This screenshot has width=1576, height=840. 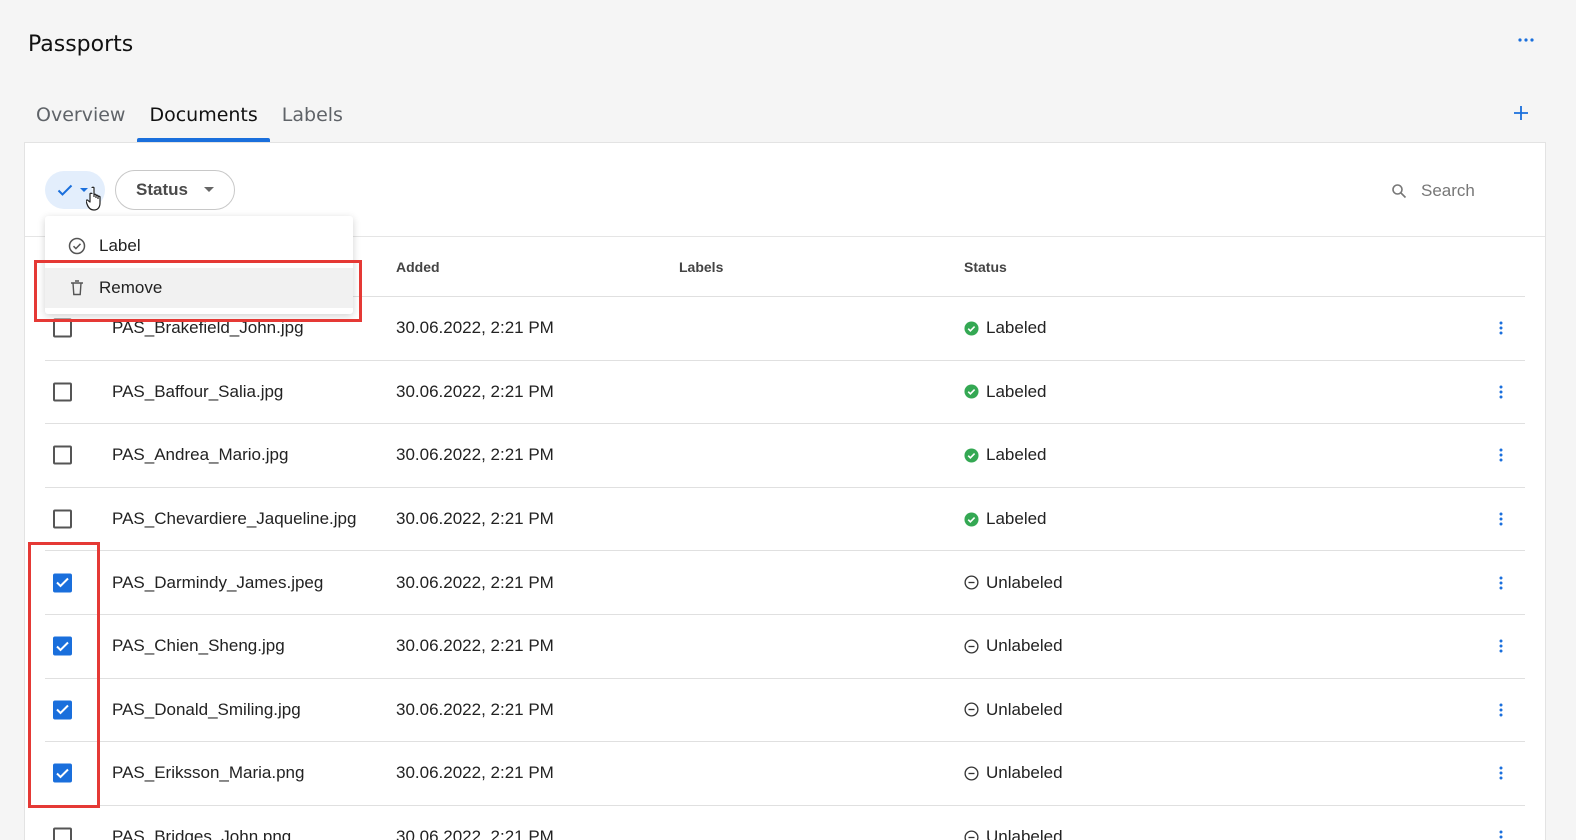 What do you see at coordinates (175, 190) in the screenshot?
I see `status-filter-button: Status` at bounding box center [175, 190].